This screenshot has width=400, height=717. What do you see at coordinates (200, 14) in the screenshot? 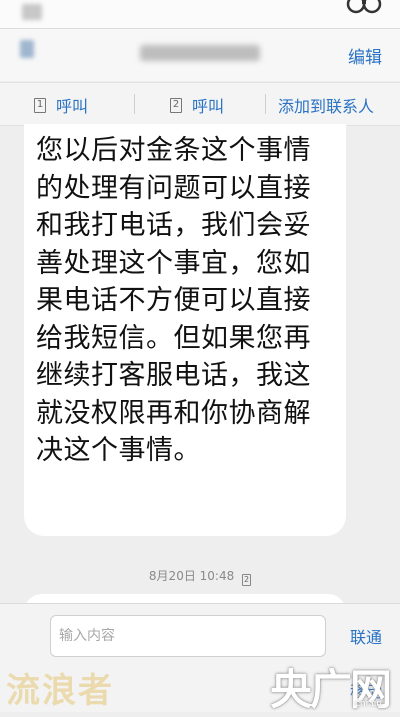
I see `status-strip` at bounding box center [200, 14].